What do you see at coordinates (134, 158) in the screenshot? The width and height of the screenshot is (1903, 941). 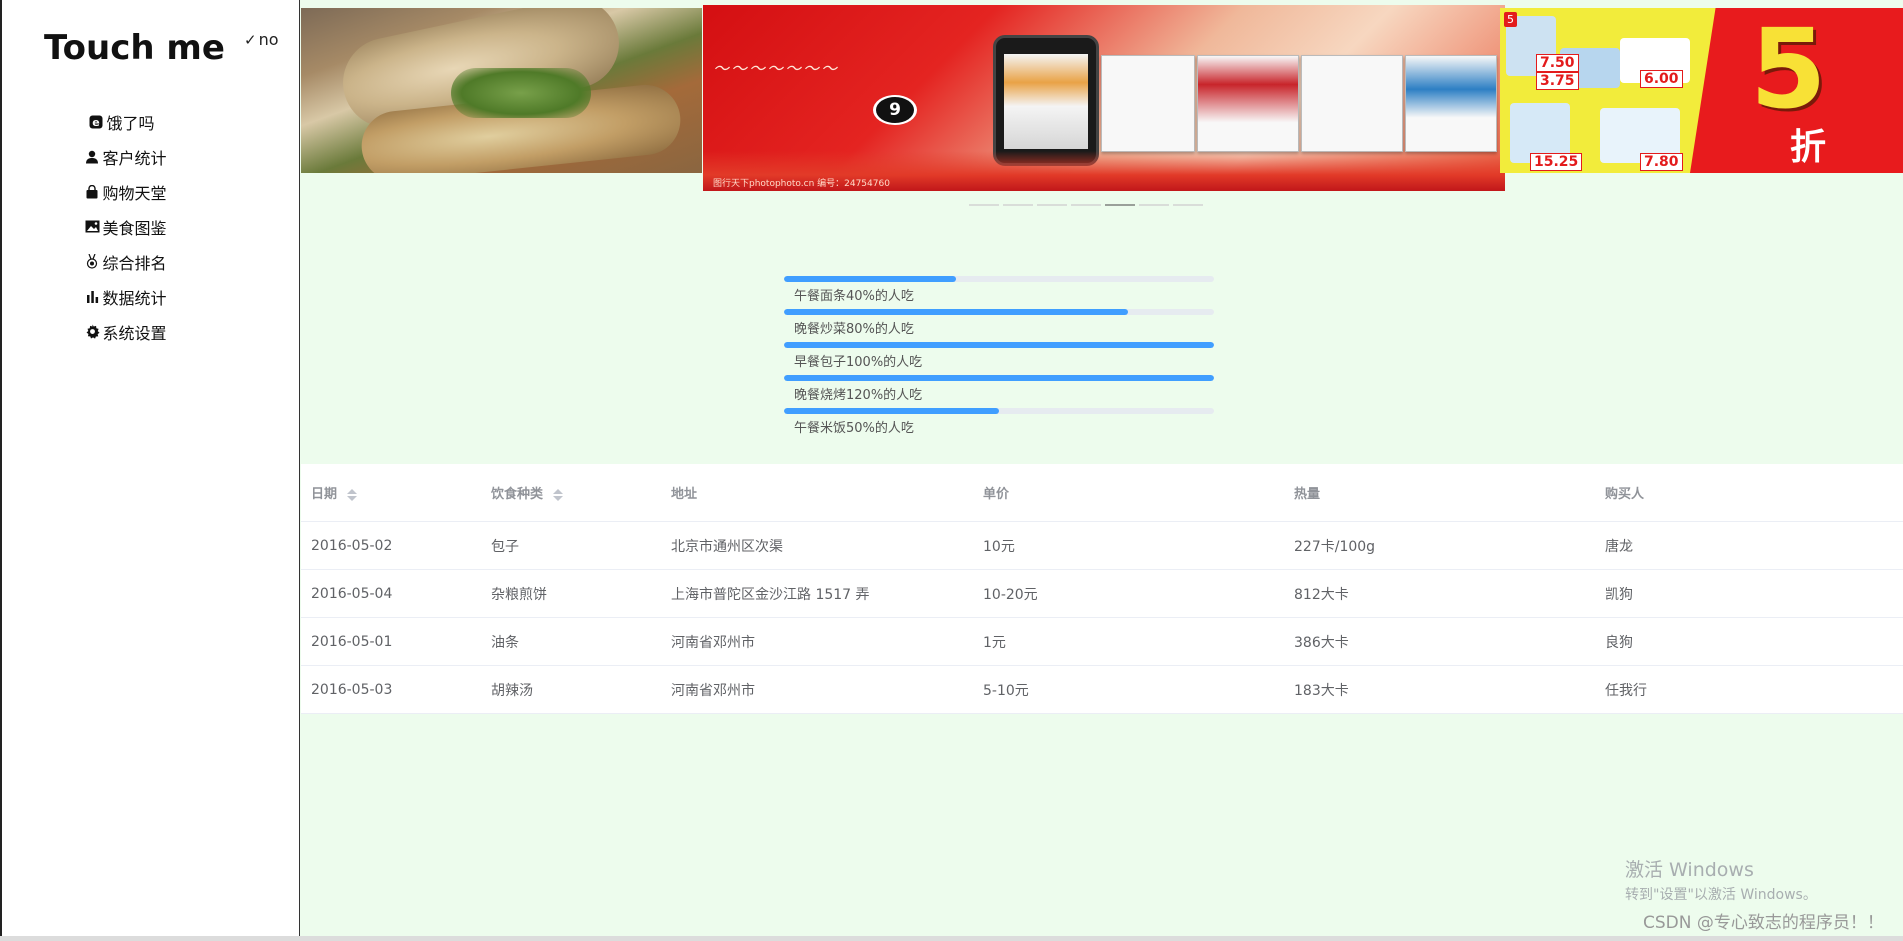 I see `sidebar-item-label: 客户统计` at bounding box center [134, 158].